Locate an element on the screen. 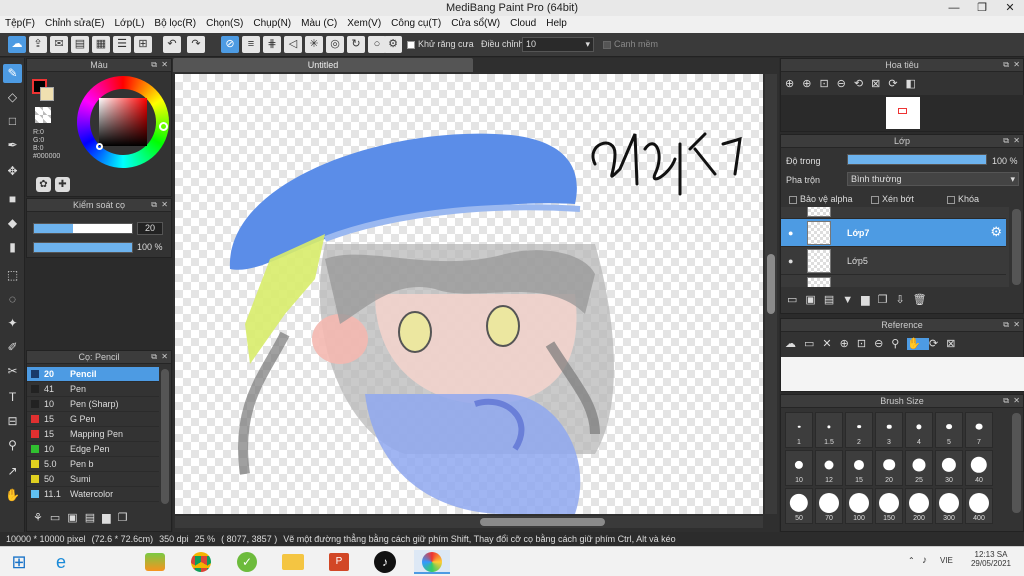 Image resolution: width=1024 pixels, height=576 pixels. select-eraser-icon: ✂ is located at coordinates (12, 371).